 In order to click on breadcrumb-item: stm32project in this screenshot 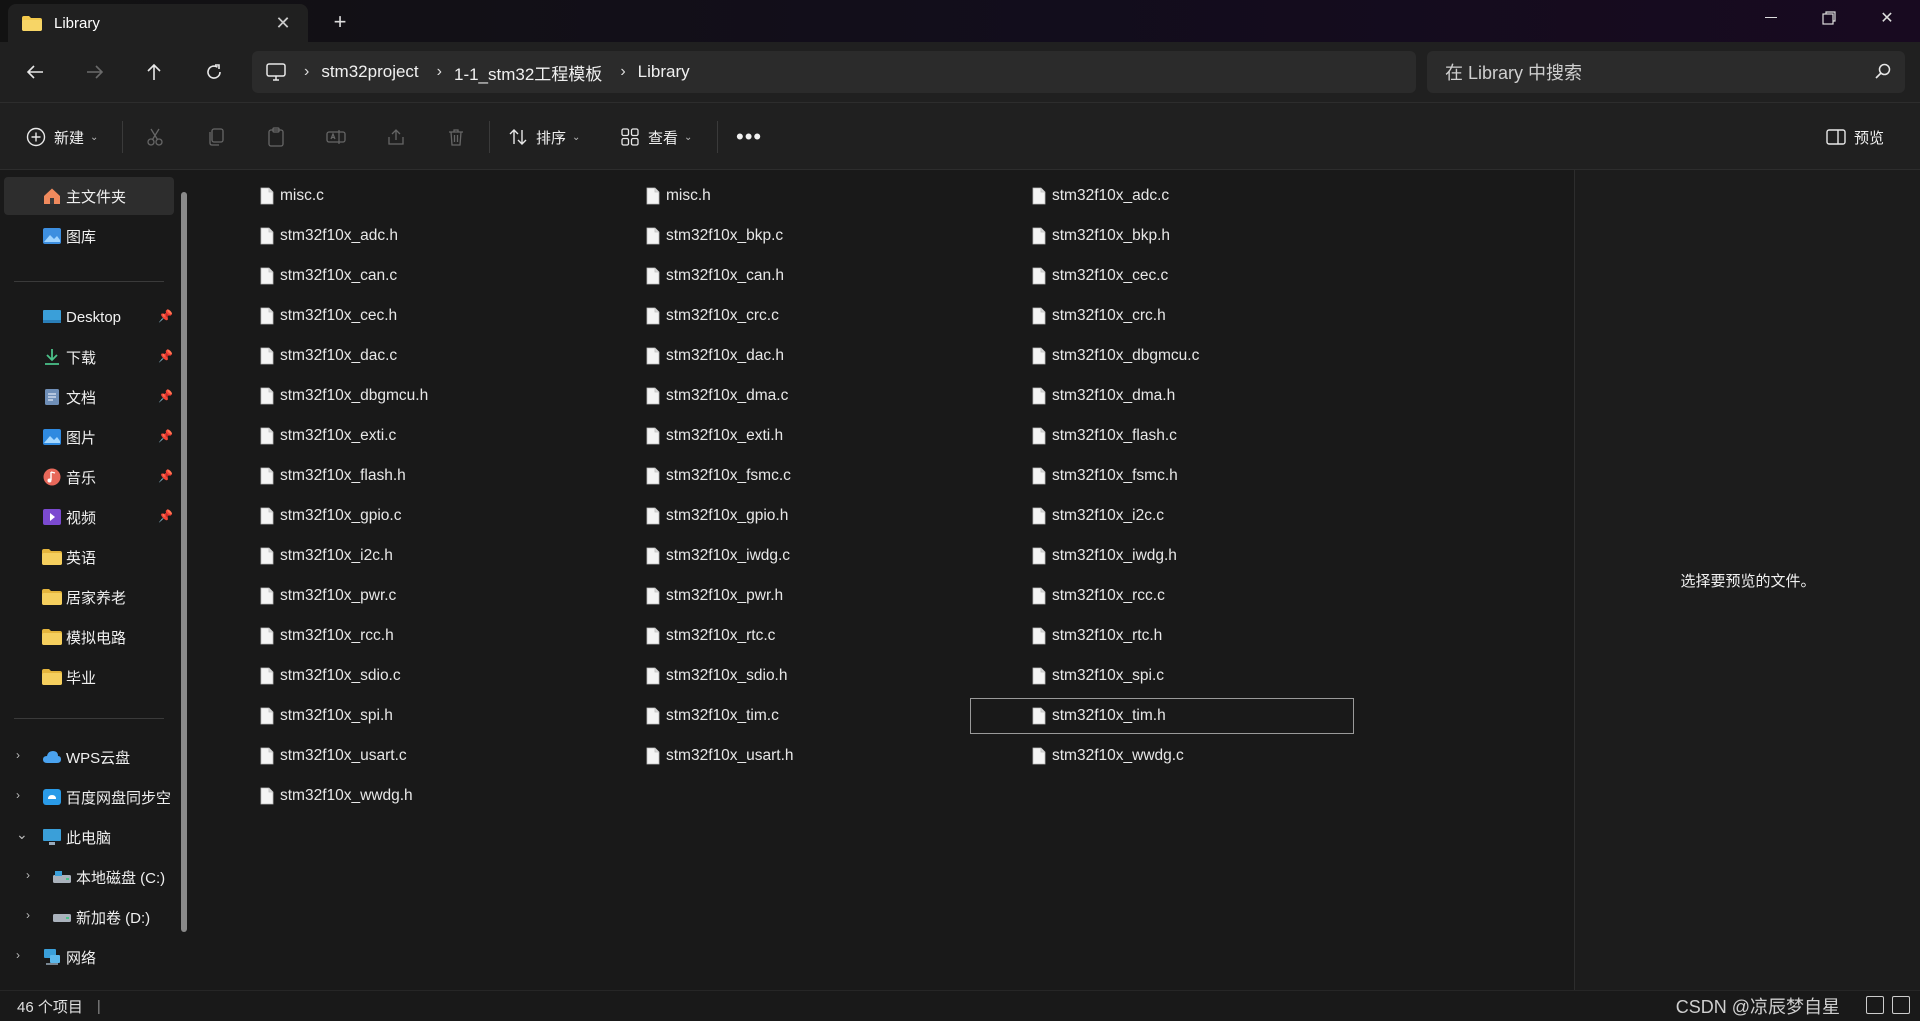, I will do `click(369, 72)`.